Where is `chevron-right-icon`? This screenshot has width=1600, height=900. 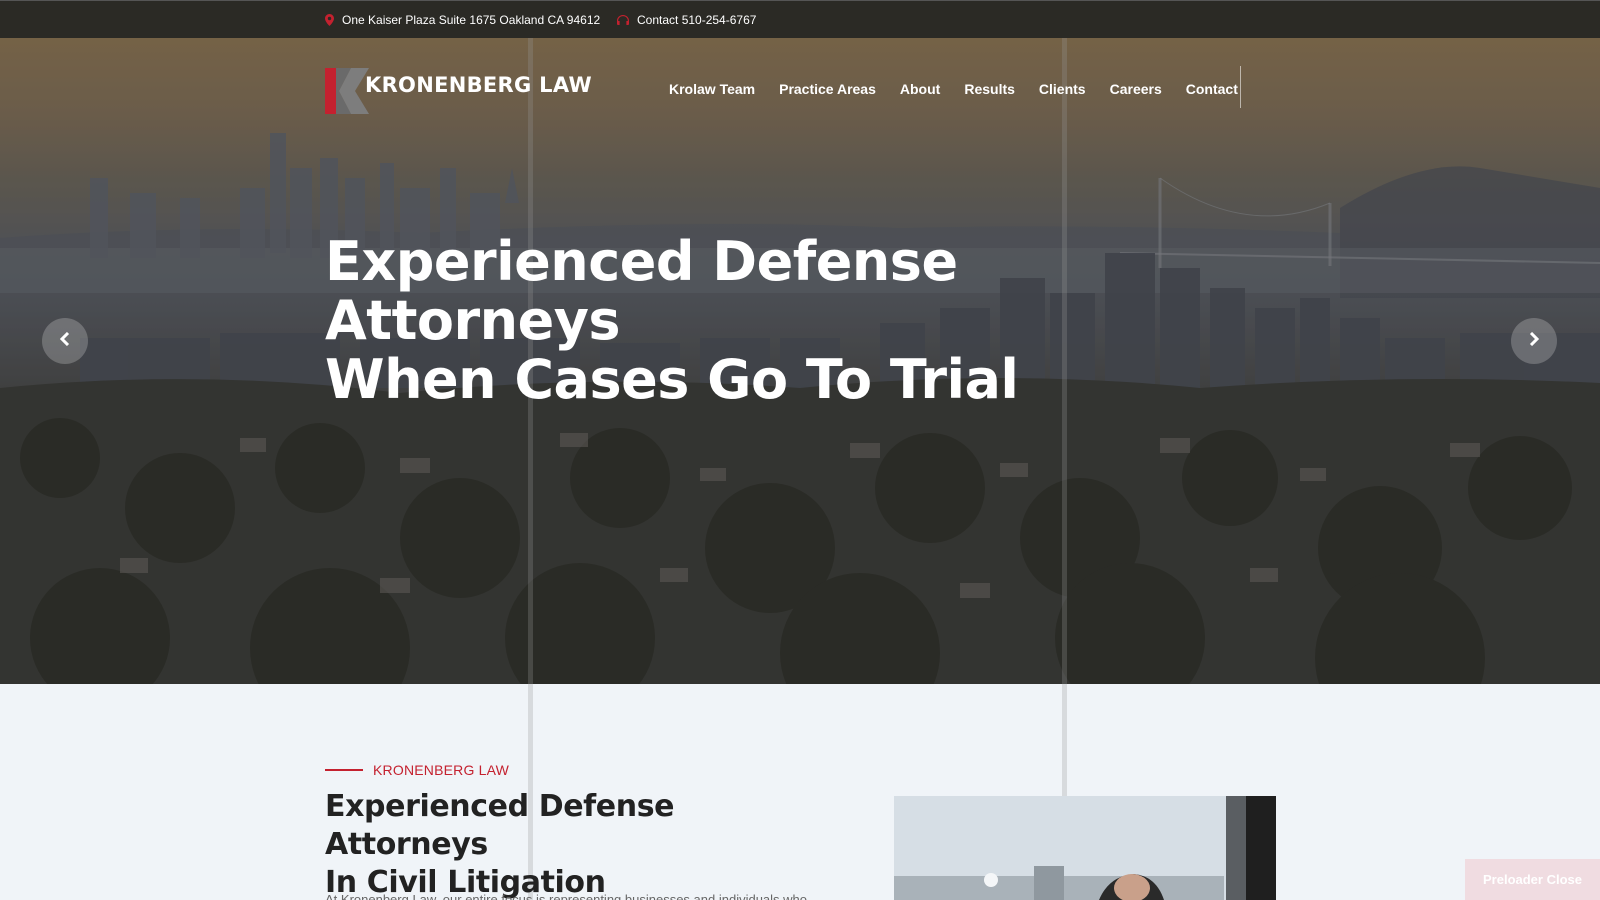 chevron-right-icon is located at coordinates (1534, 341).